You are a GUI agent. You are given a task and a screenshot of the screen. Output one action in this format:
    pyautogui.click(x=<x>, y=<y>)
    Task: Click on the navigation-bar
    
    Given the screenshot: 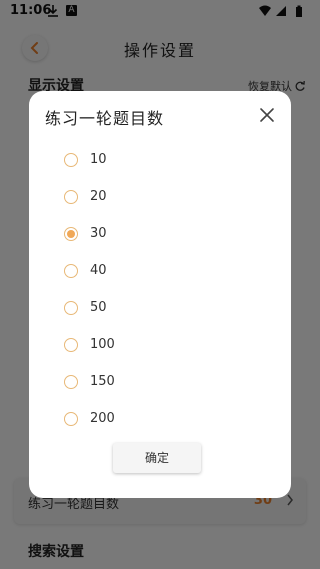 What is the action you would take?
    pyautogui.click(x=160, y=565)
    